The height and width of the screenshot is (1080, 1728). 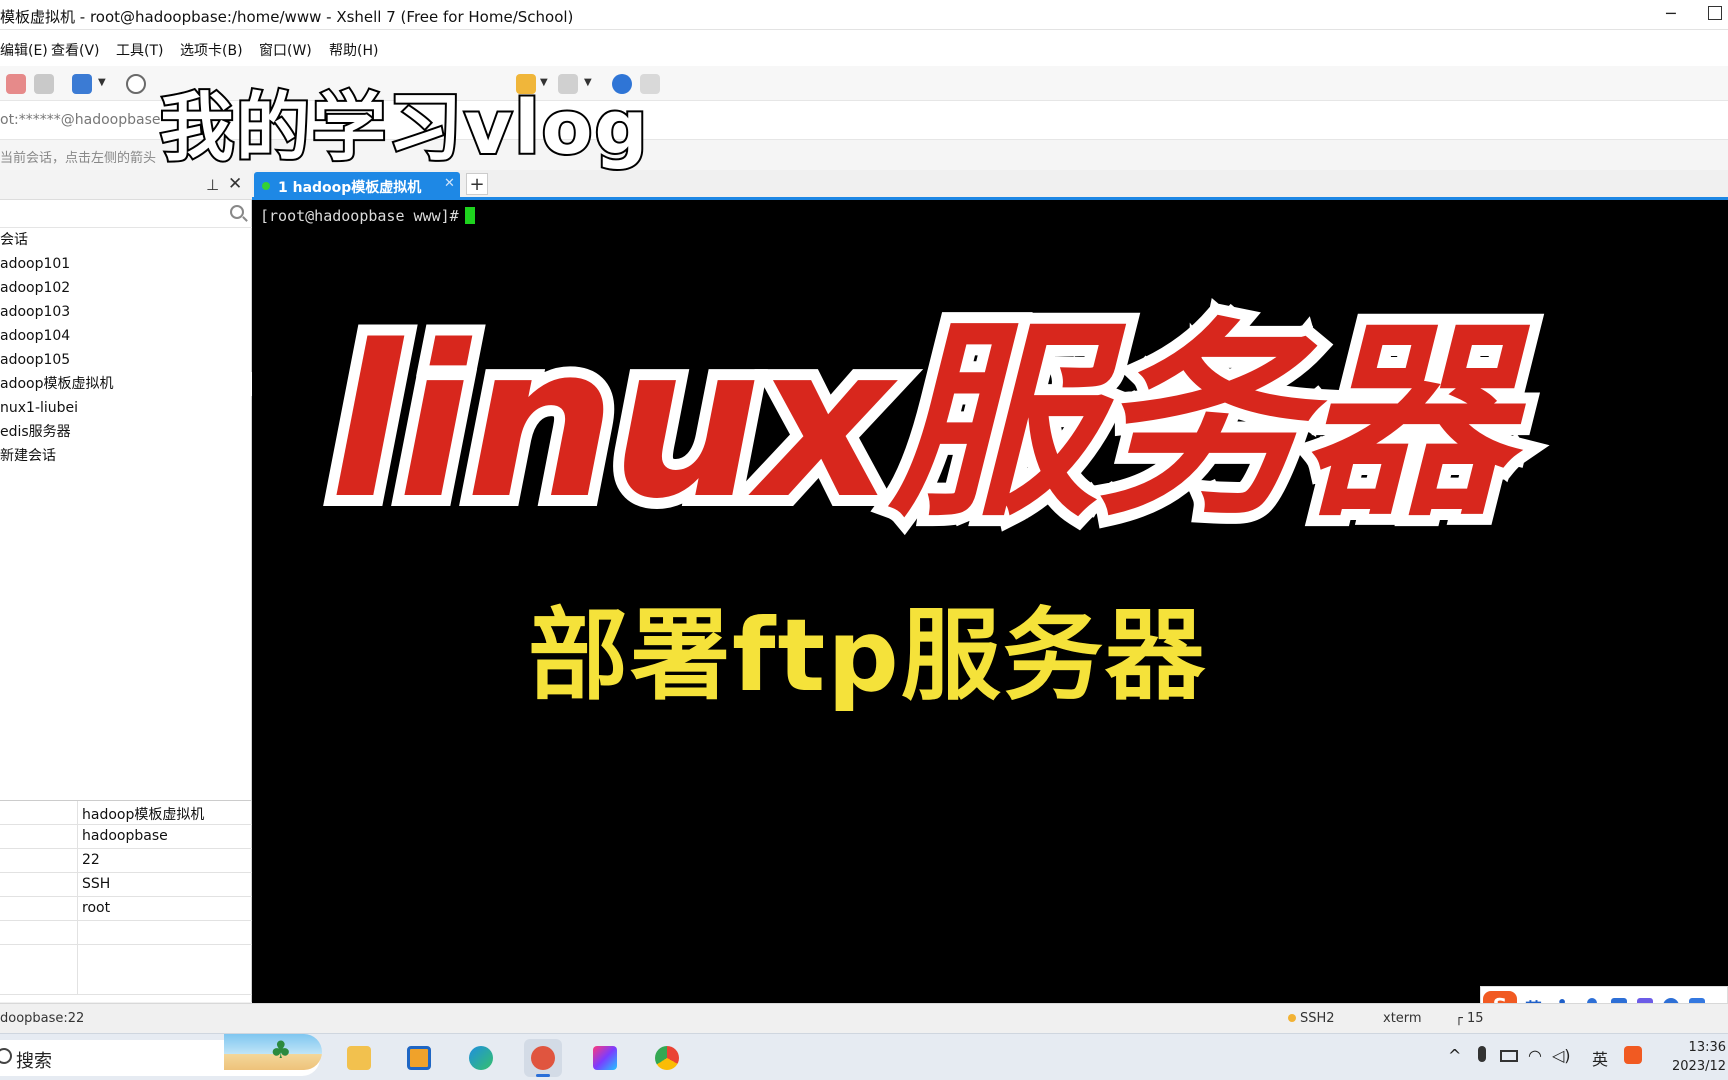 I want to click on info-hint: 当前会话，点击左侧的箭头, so click(x=78, y=158).